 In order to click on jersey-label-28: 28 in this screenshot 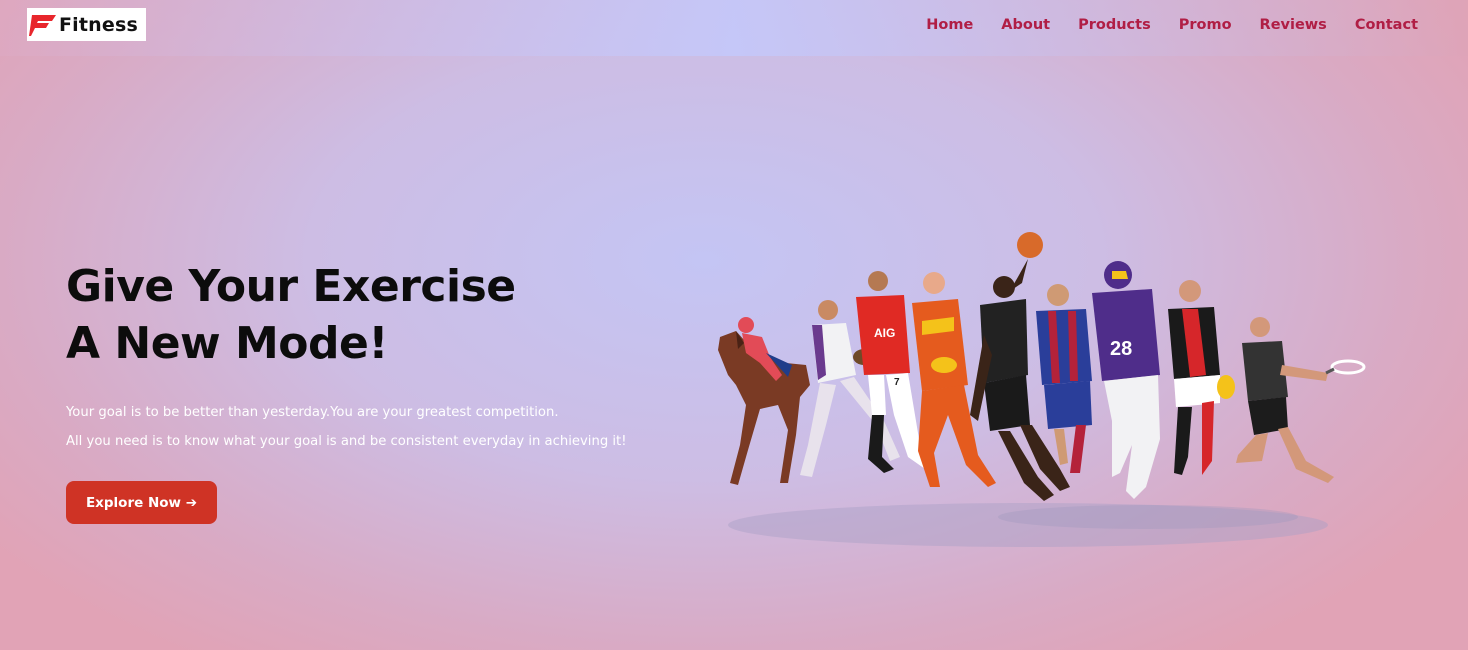, I will do `click(1121, 349)`.